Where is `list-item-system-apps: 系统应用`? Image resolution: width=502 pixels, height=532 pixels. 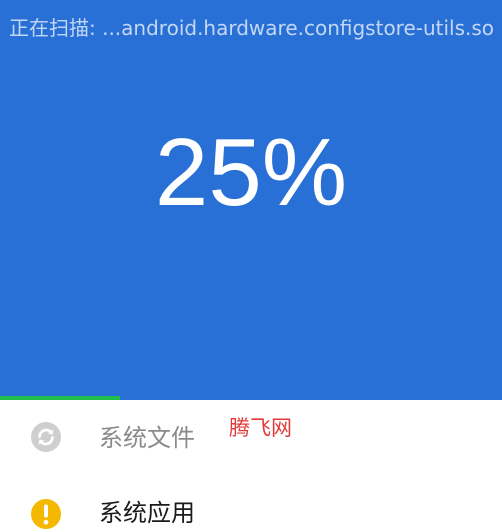 list-item-system-apps: 系统应用 is located at coordinates (251, 504).